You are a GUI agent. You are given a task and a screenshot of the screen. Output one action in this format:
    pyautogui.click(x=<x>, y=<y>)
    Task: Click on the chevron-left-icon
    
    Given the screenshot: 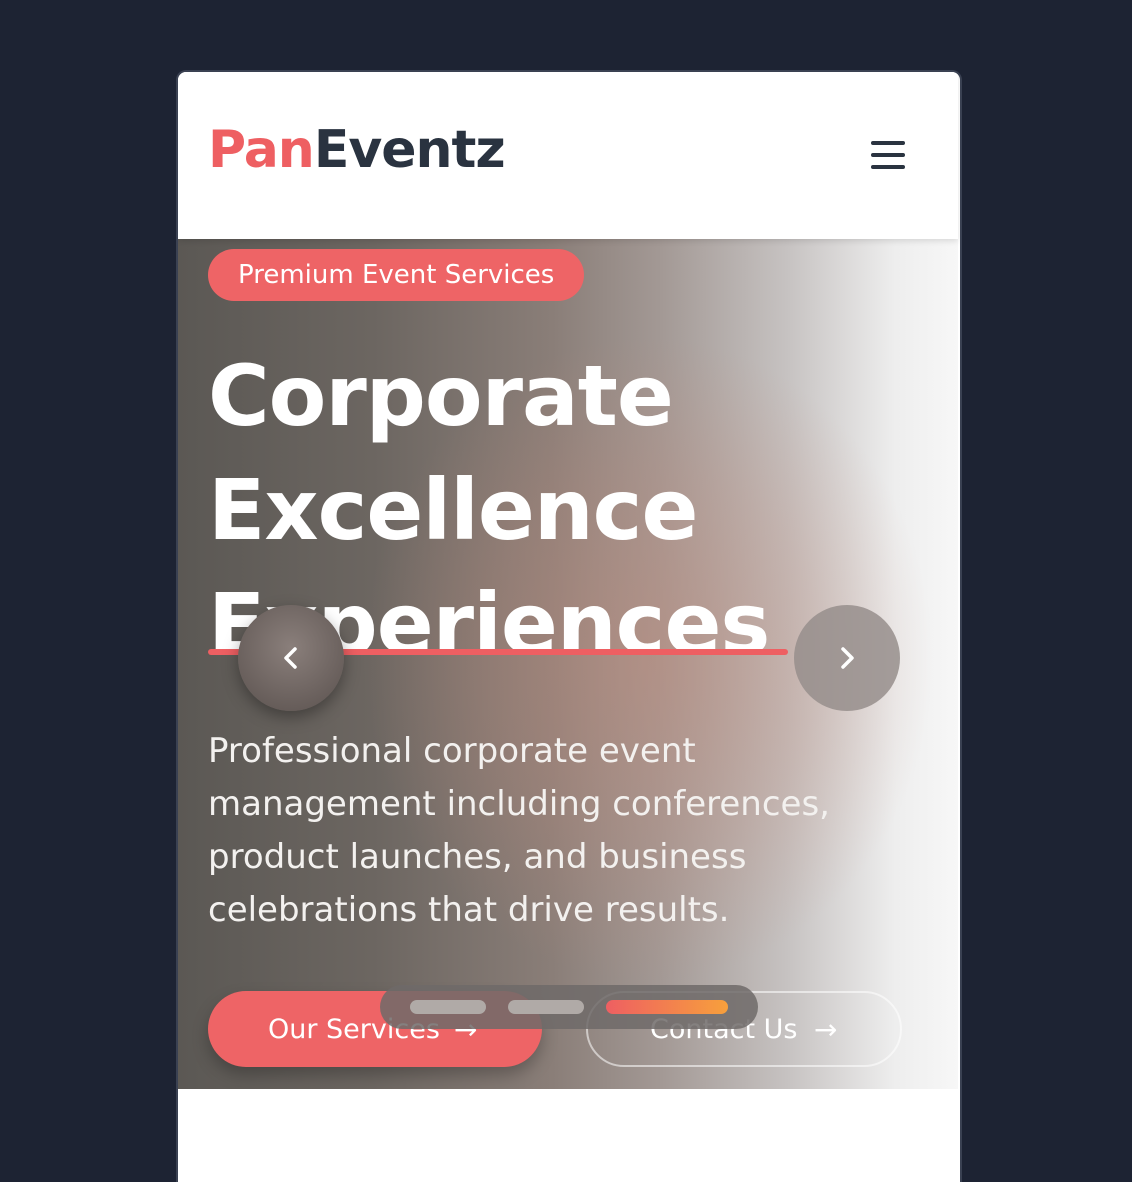 What is the action you would take?
    pyautogui.click(x=290, y=658)
    